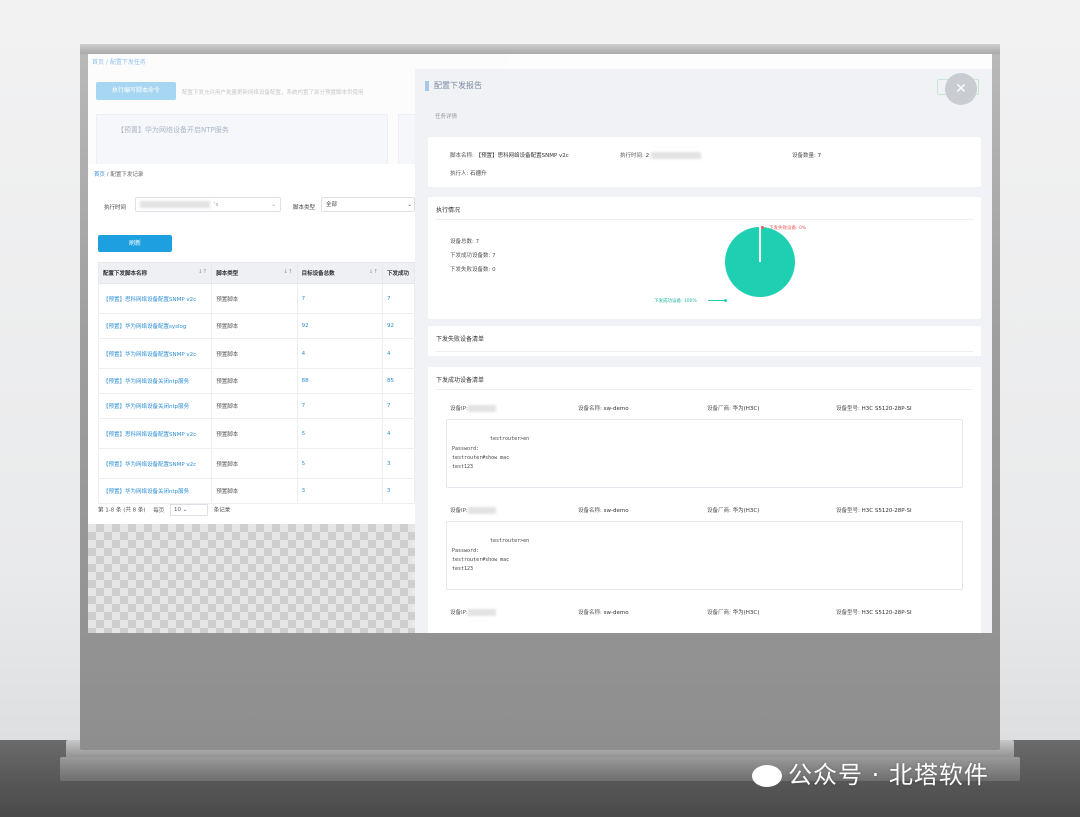 The image size is (1080, 817). What do you see at coordinates (216, 205) in the screenshot?
I see `exec-time-suffix: 's` at bounding box center [216, 205].